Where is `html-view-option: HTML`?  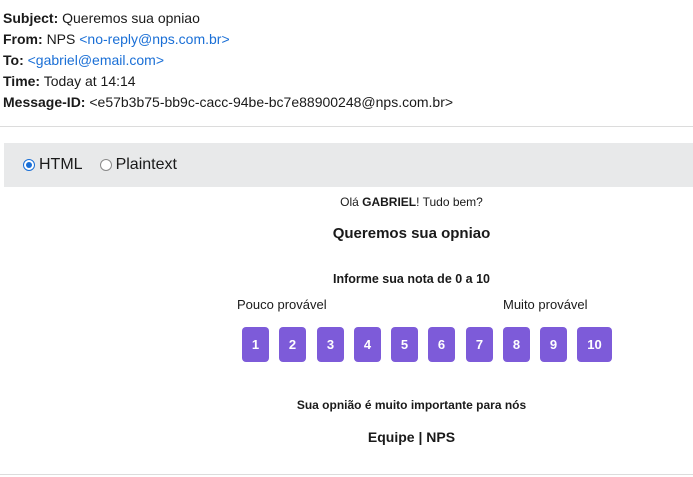
html-view-option: HTML is located at coordinates (53, 165).